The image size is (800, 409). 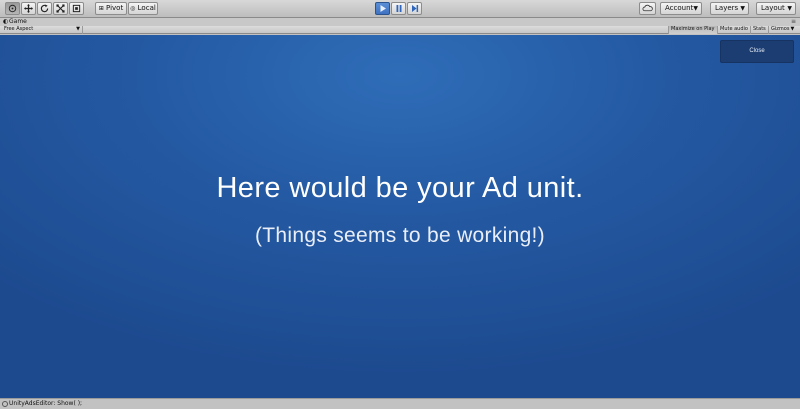 I want to click on local-icon: ◎, so click(x=133, y=8).